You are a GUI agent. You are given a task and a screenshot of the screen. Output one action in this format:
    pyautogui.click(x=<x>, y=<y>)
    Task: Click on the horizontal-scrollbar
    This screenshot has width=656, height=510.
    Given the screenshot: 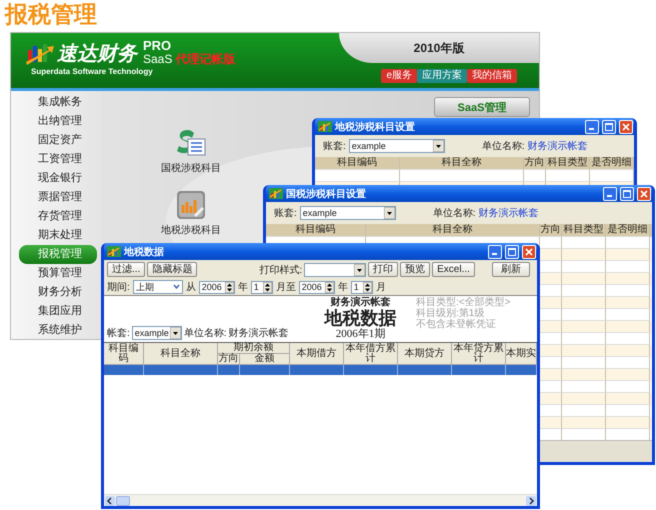 What is the action you would take?
    pyautogui.click(x=320, y=500)
    